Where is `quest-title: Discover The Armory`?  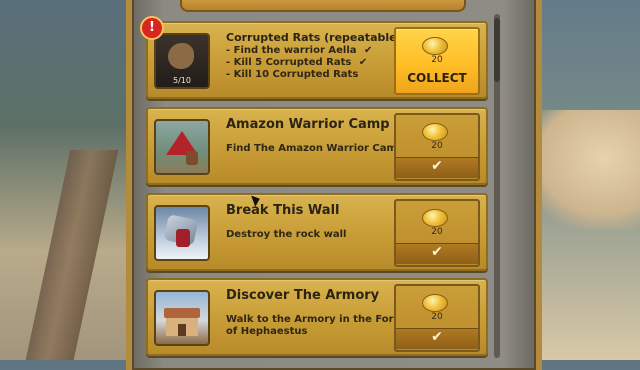
quest-title: Discover The Armory is located at coordinates (303, 295).